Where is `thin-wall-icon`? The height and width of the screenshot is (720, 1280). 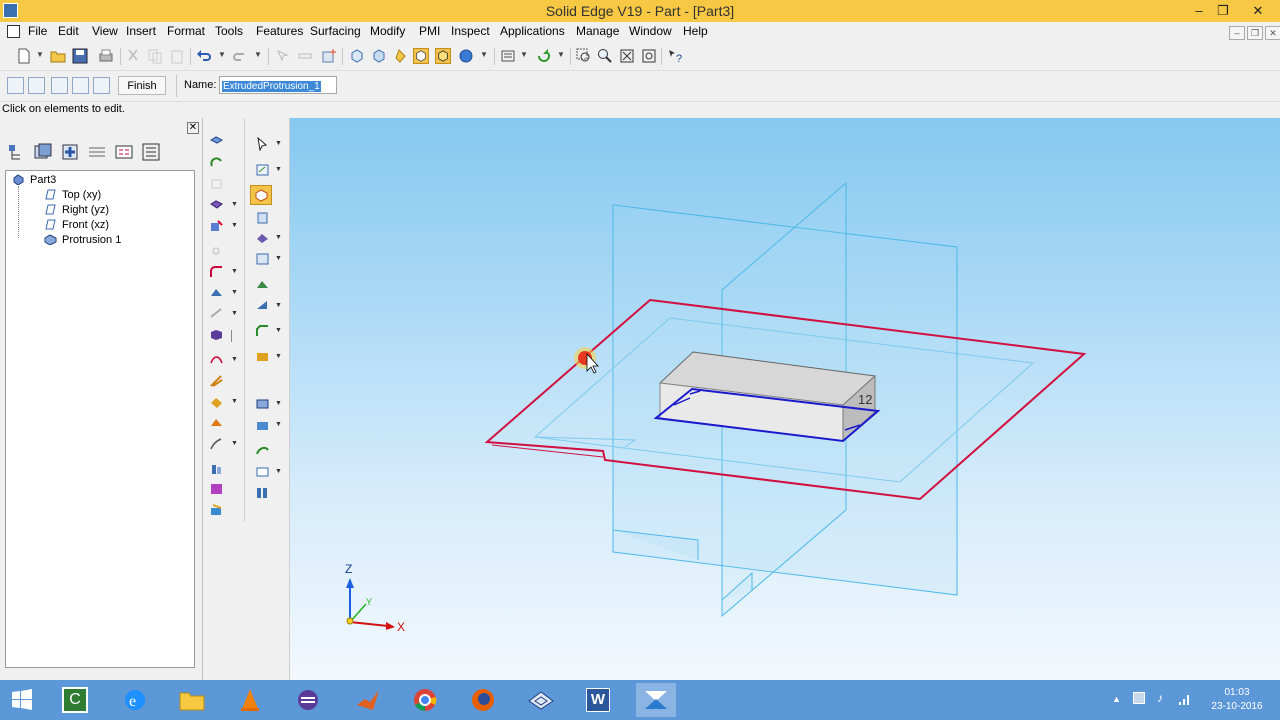 thin-wall-icon is located at coordinates (216, 314).